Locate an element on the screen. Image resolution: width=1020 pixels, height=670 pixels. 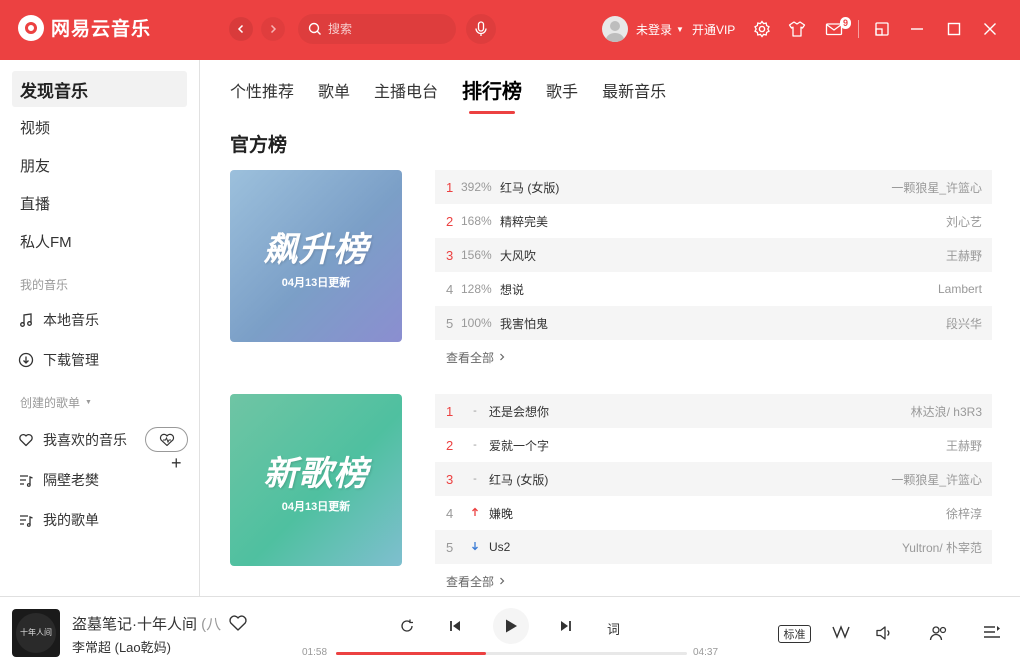
sound-effect-button is located at coordinates (841, 633).